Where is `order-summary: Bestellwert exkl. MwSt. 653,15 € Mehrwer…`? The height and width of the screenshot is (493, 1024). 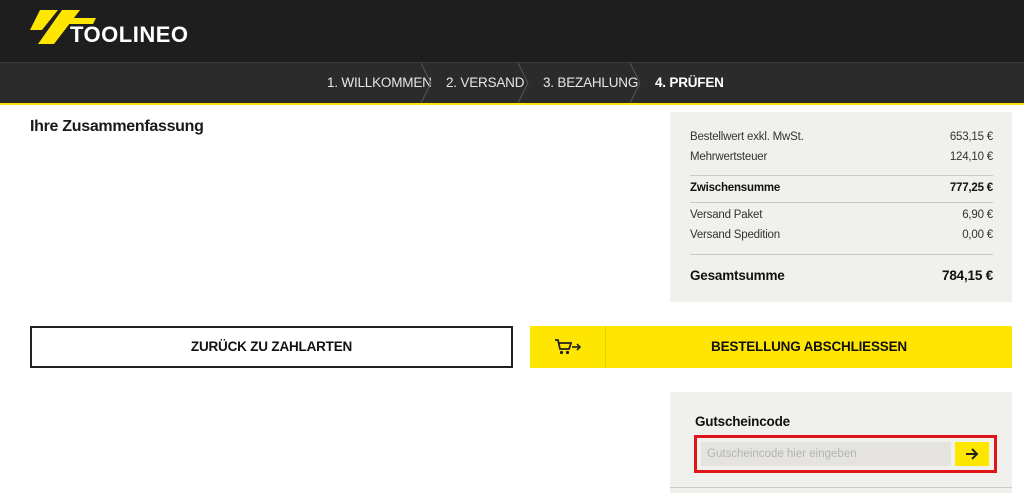
order-summary: Bestellwert exkl. MwSt. 653,15 € Mehrwer… is located at coordinates (841, 207).